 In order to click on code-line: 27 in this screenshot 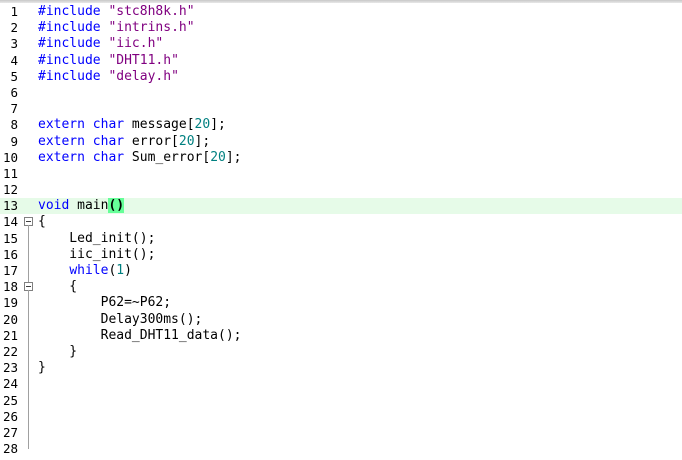, I will do `click(341, 433)`.